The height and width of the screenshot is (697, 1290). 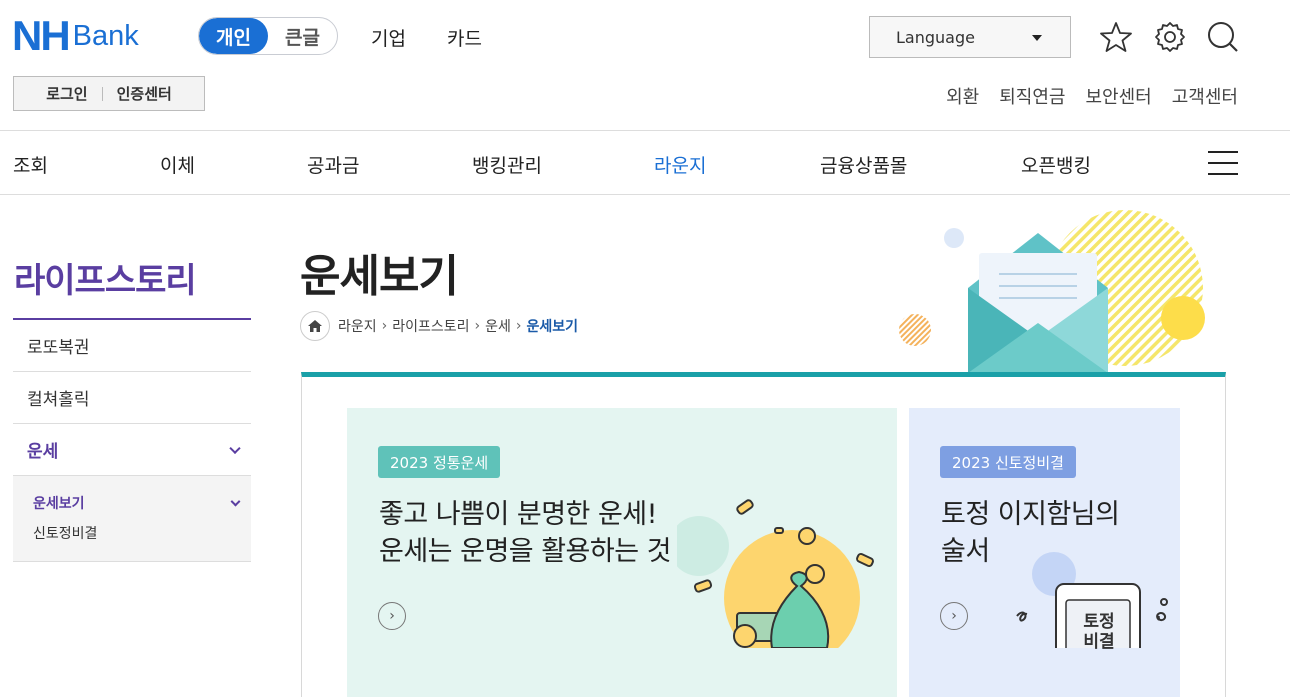 I want to click on breadcrumb: 라운지 › 라이프스토리 › 운세 › 운세보기, so click(x=439, y=326).